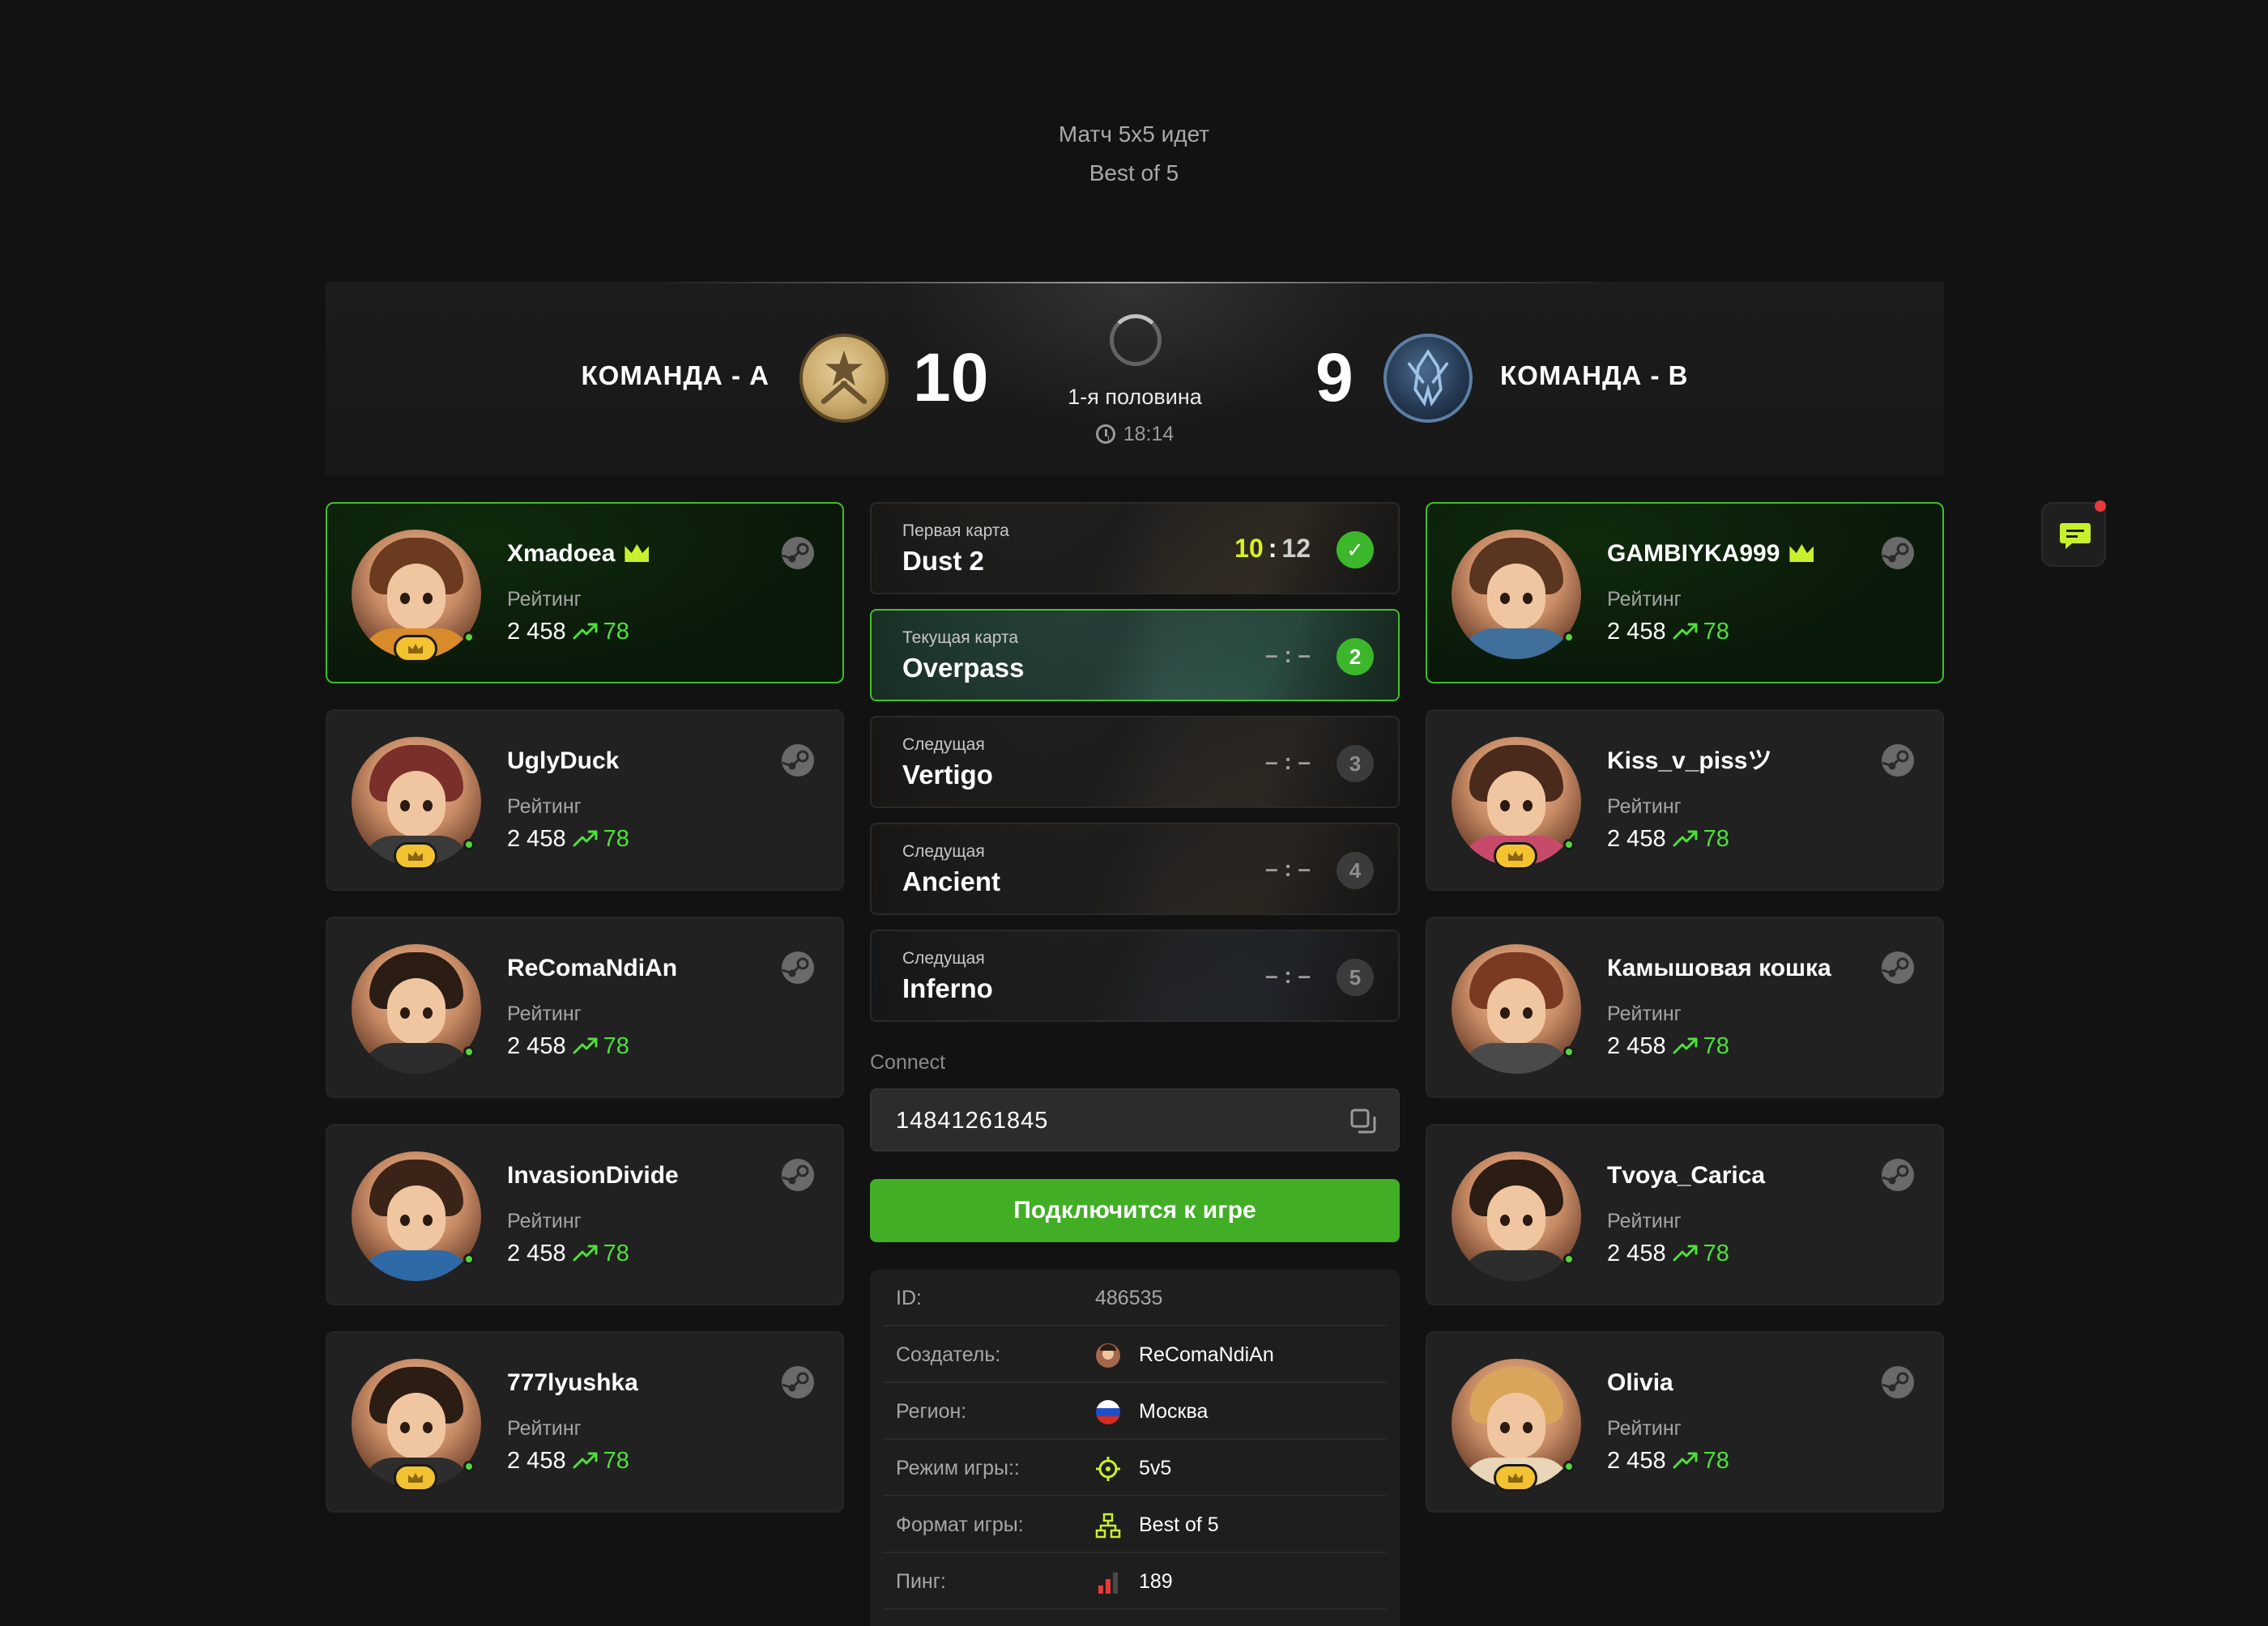 The height and width of the screenshot is (1626, 2268). What do you see at coordinates (585, 800) in the screenshot?
I see `player-card: UglyDuck Рейтинг 2 458 78` at bounding box center [585, 800].